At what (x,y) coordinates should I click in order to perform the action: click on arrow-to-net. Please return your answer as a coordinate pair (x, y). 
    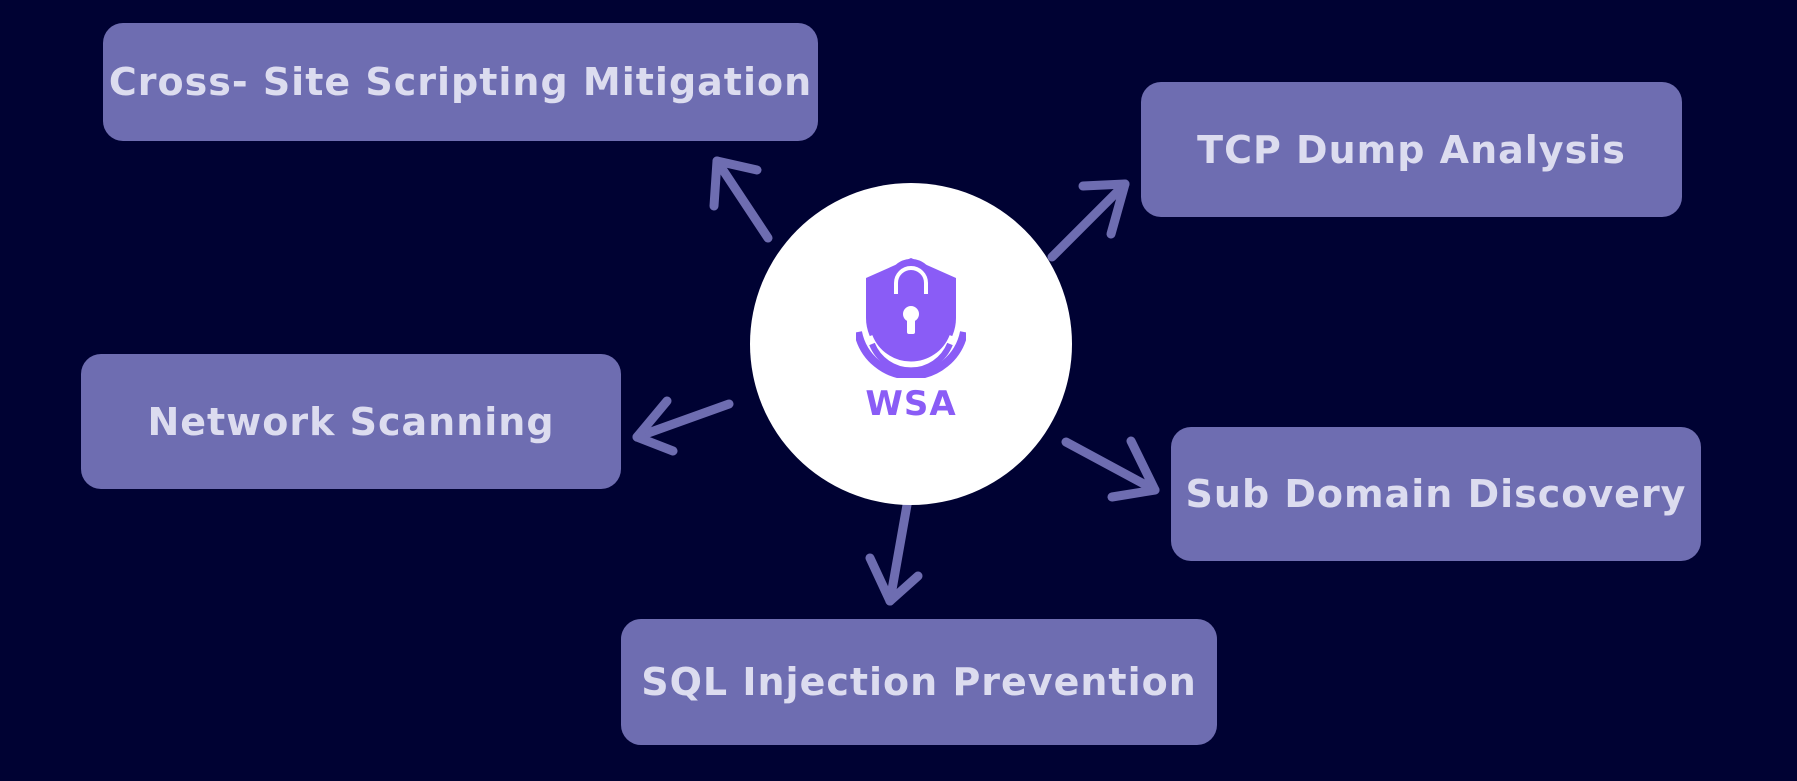
    Looking at the image, I should click on (683, 426).